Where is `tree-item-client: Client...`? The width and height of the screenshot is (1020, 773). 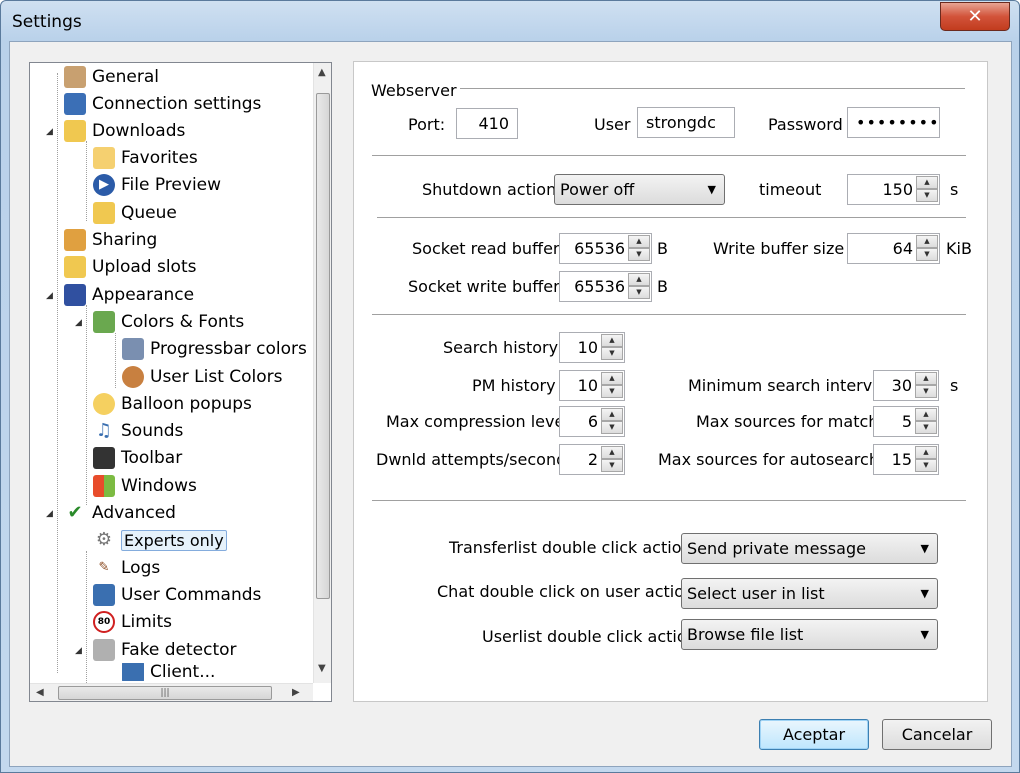 tree-item-client: Client... is located at coordinates (168, 672).